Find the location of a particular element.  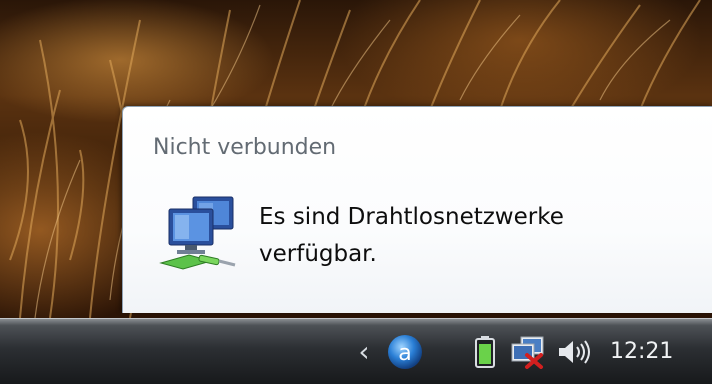

volume-icon is located at coordinates (574, 351).